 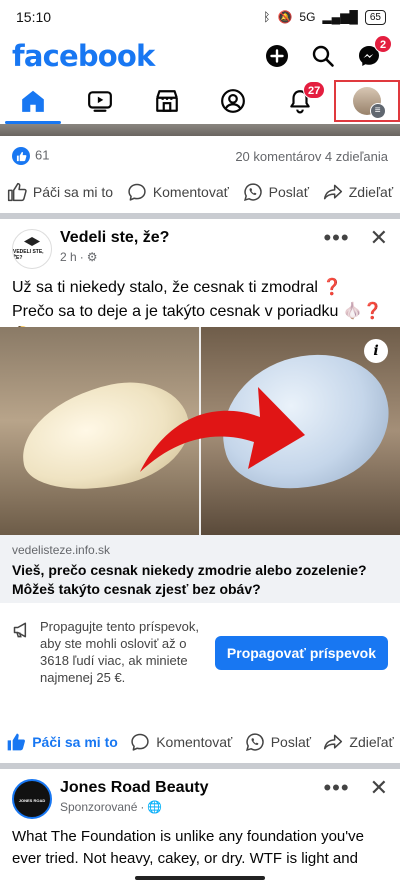 I want to click on tab-video, so click(x=100, y=101).